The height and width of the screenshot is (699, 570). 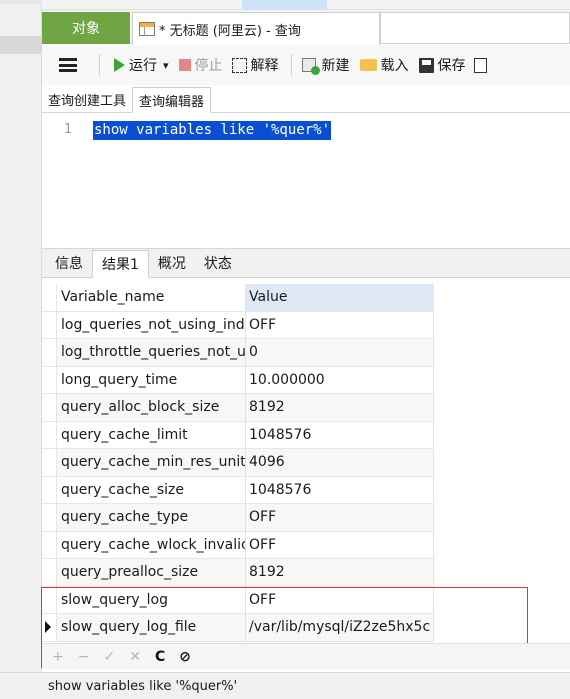 What do you see at coordinates (218, 263) in the screenshot?
I see `tab-status: 状态` at bounding box center [218, 263].